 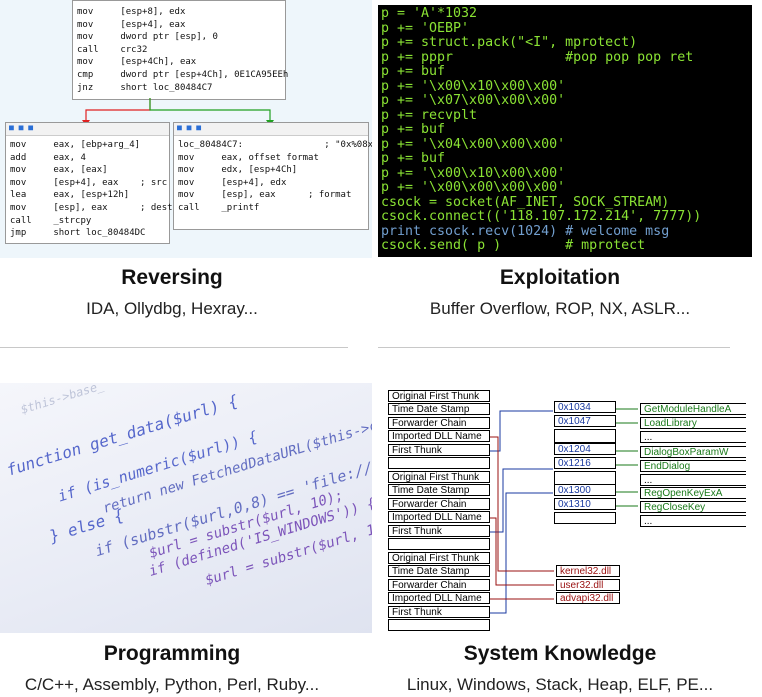 I want to click on asm-line: mov eax, [eax], so click(x=59, y=170).